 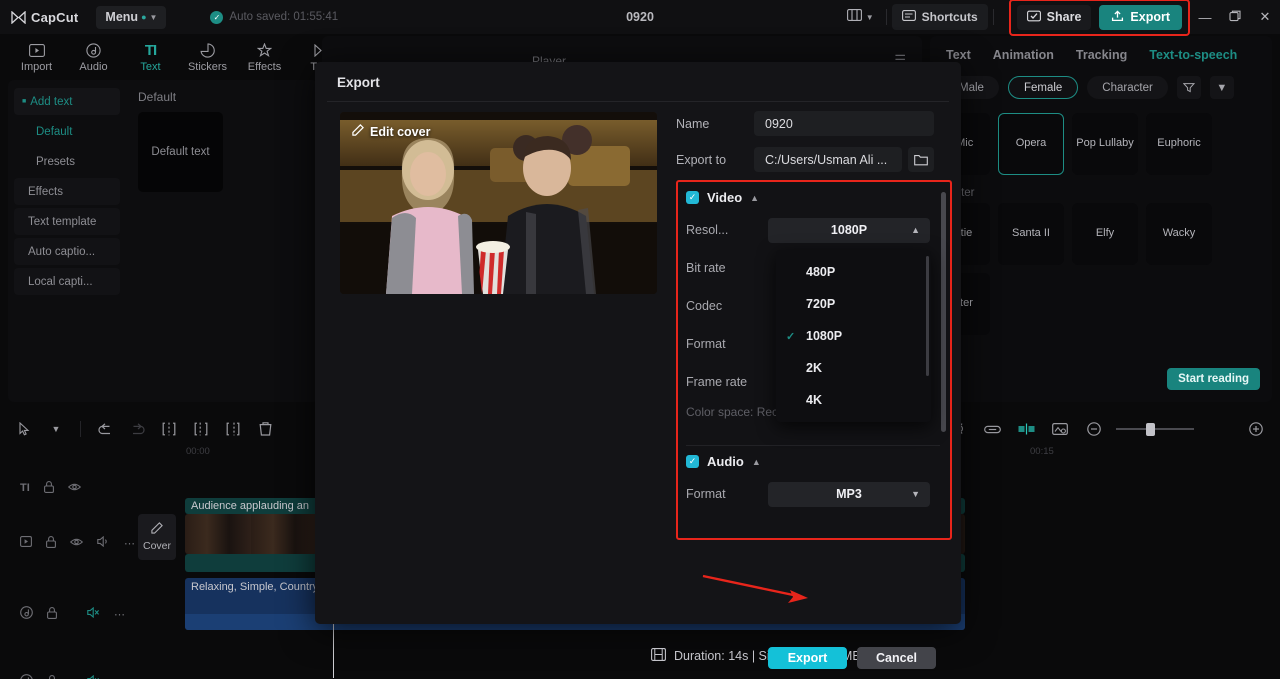 What do you see at coordinates (391, 131) in the screenshot?
I see `edit-cover-button: Edit cover` at bounding box center [391, 131].